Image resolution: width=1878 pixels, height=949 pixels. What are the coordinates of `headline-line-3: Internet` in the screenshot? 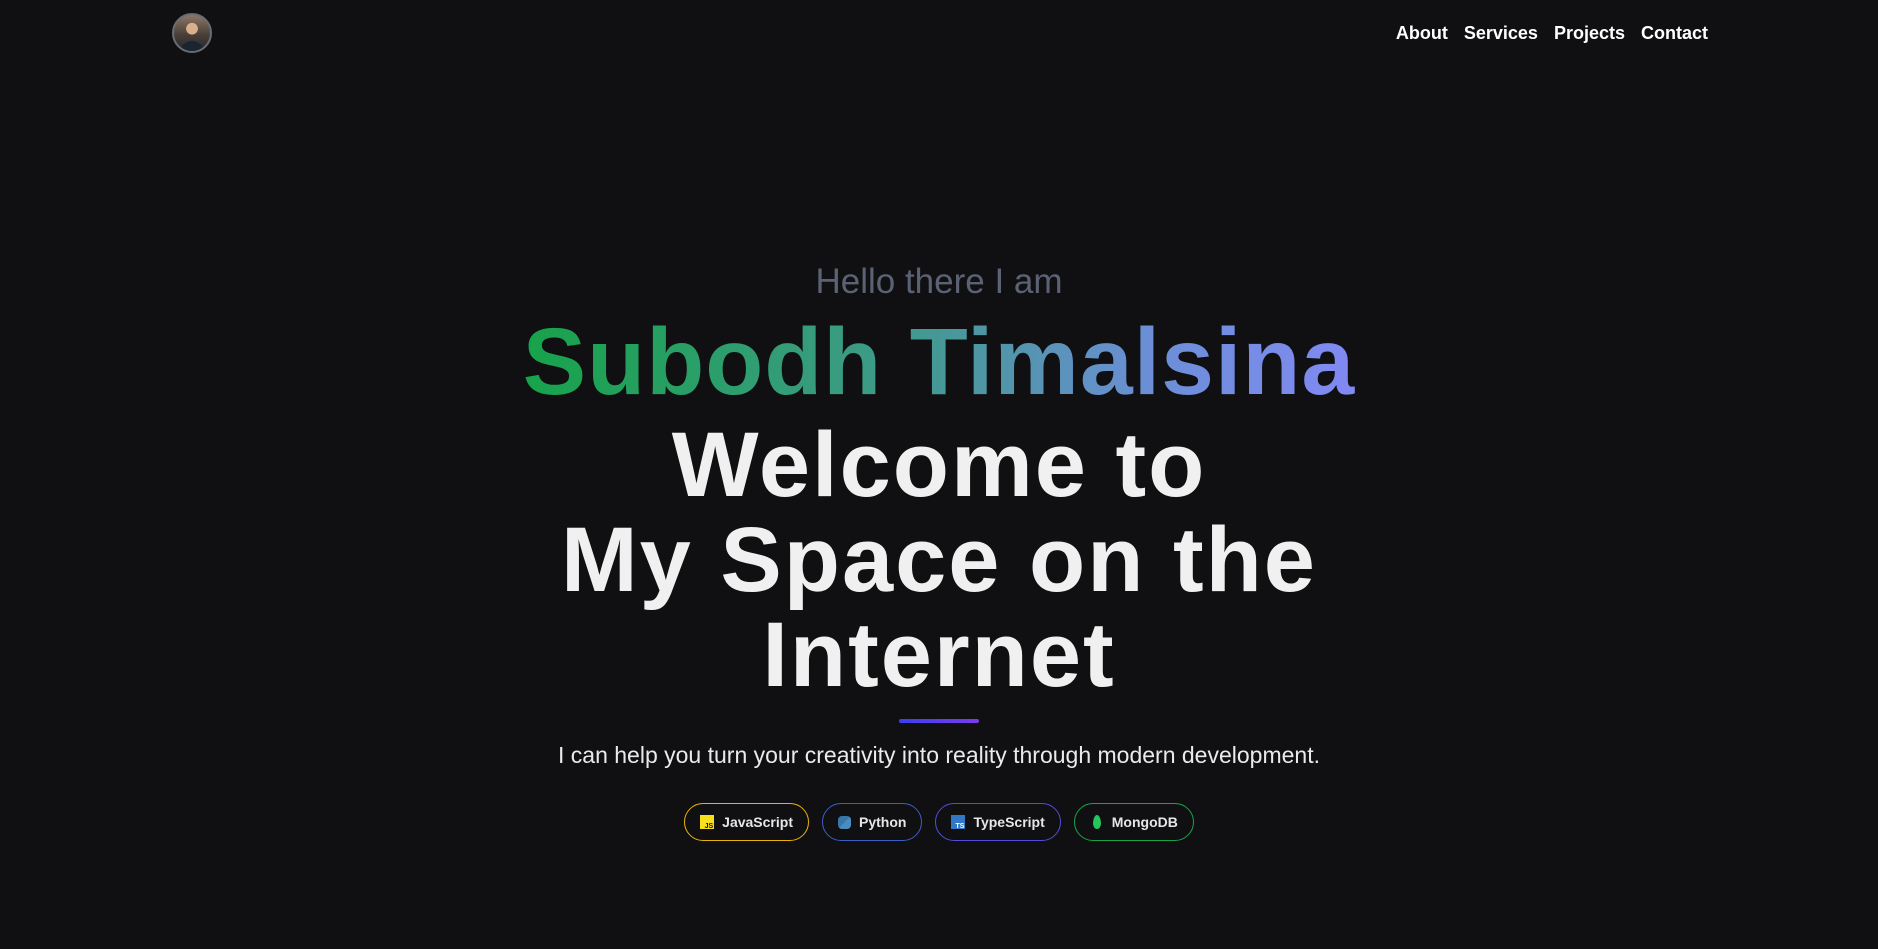 It's located at (939, 655).